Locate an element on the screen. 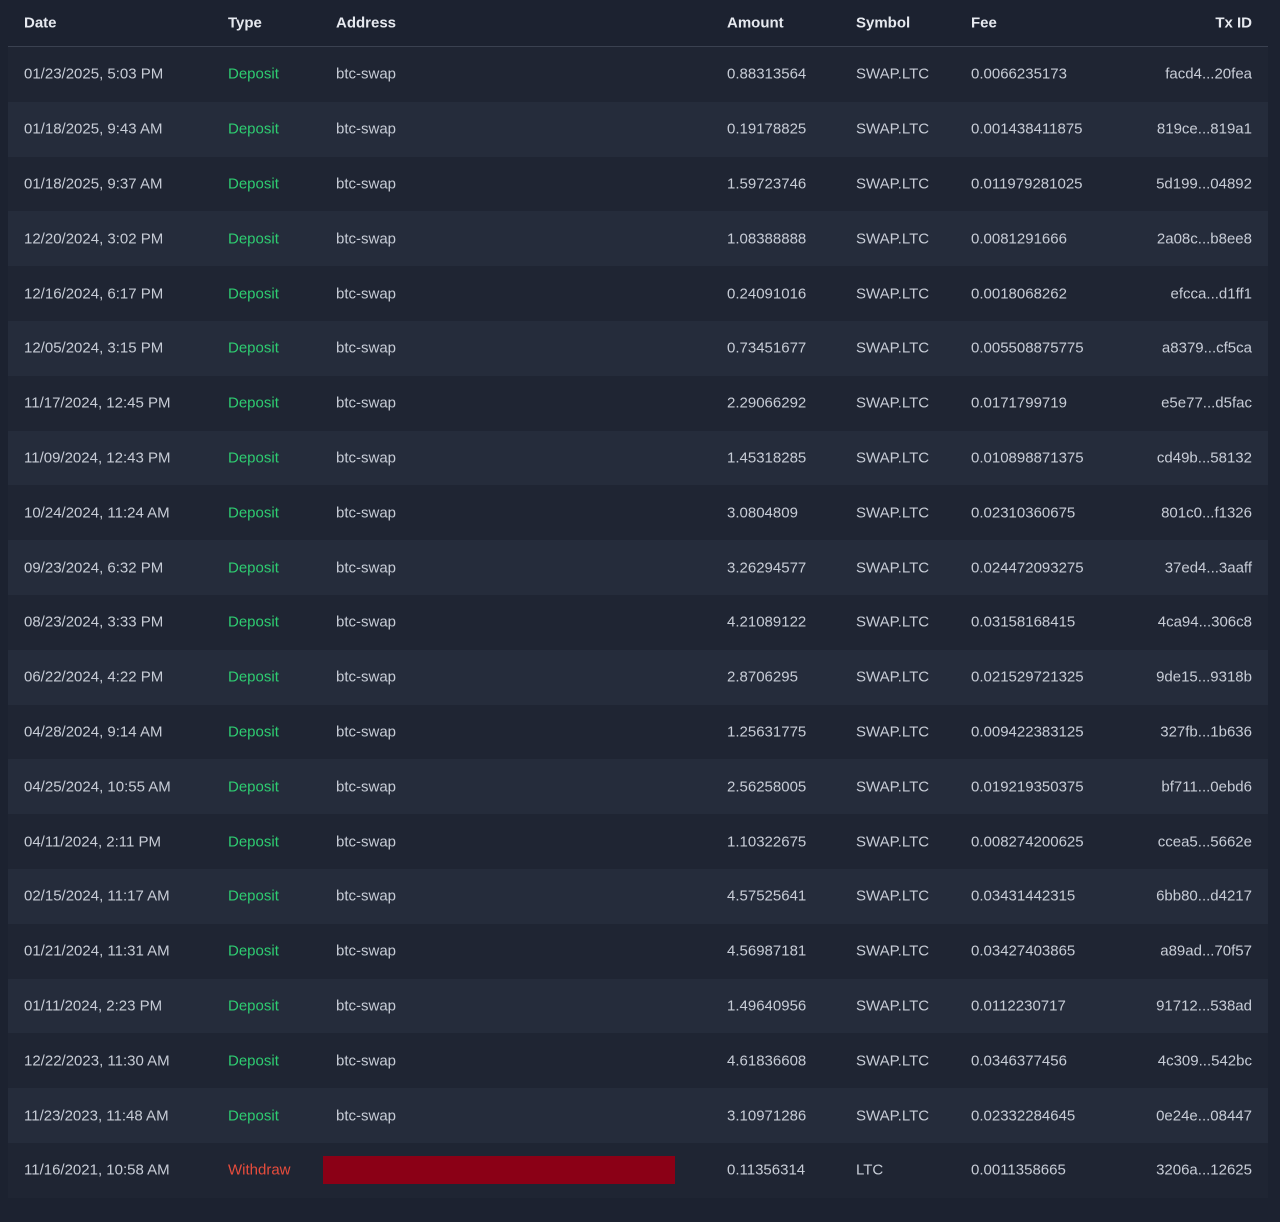 This screenshot has width=1280, height=1222. row-txid-link: 819ce...819a1 is located at coordinates (1204, 129).